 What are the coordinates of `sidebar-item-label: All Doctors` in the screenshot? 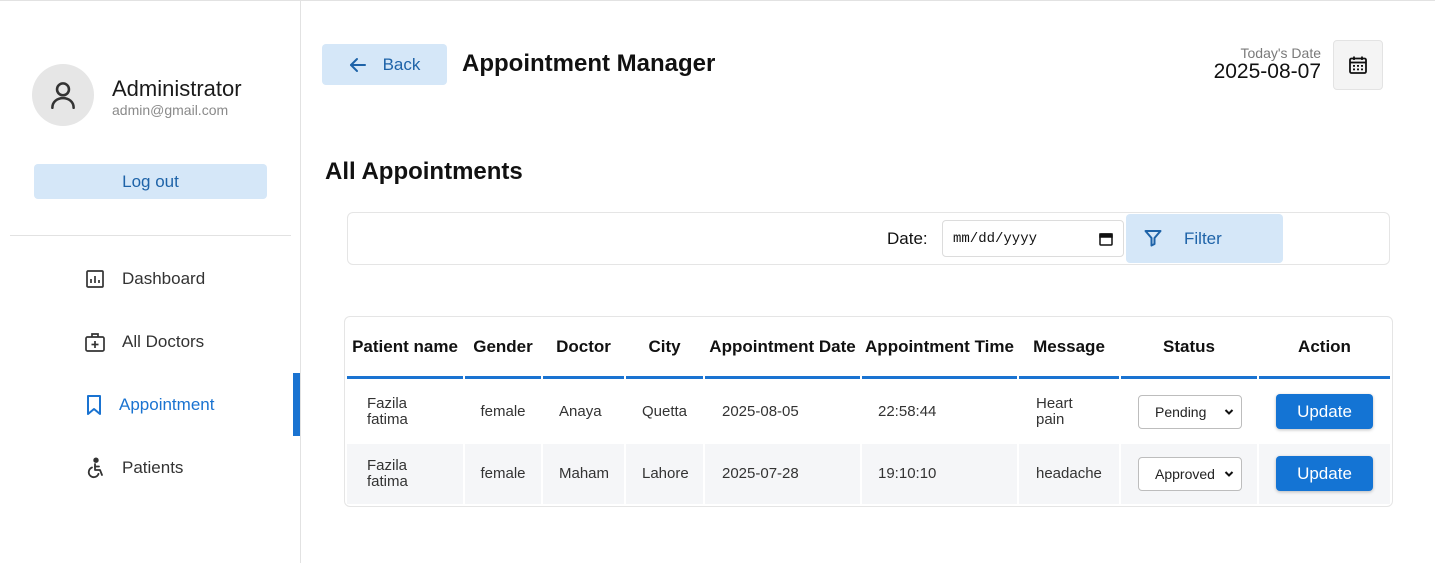 It's located at (163, 341).